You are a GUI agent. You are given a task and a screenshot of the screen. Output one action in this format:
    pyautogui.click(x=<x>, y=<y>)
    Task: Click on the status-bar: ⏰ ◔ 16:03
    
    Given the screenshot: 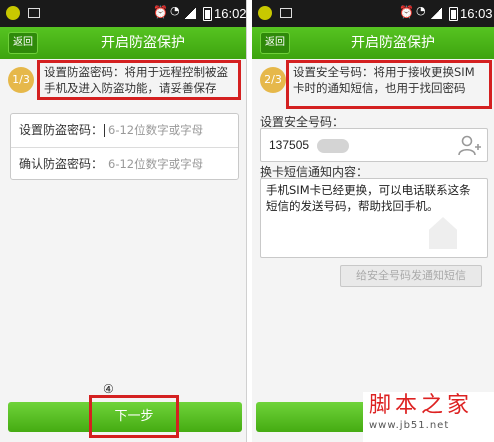 What is the action you would take?
    pyautogui.click(x=373, y=13)
    